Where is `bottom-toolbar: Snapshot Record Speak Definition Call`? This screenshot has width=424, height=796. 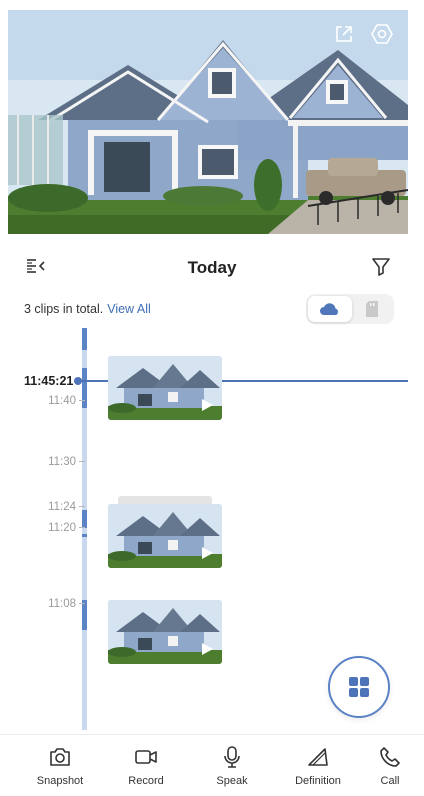
bottom-toolbar: Snapshot Record Speak Definition Call is located at coordinates (212, 765).